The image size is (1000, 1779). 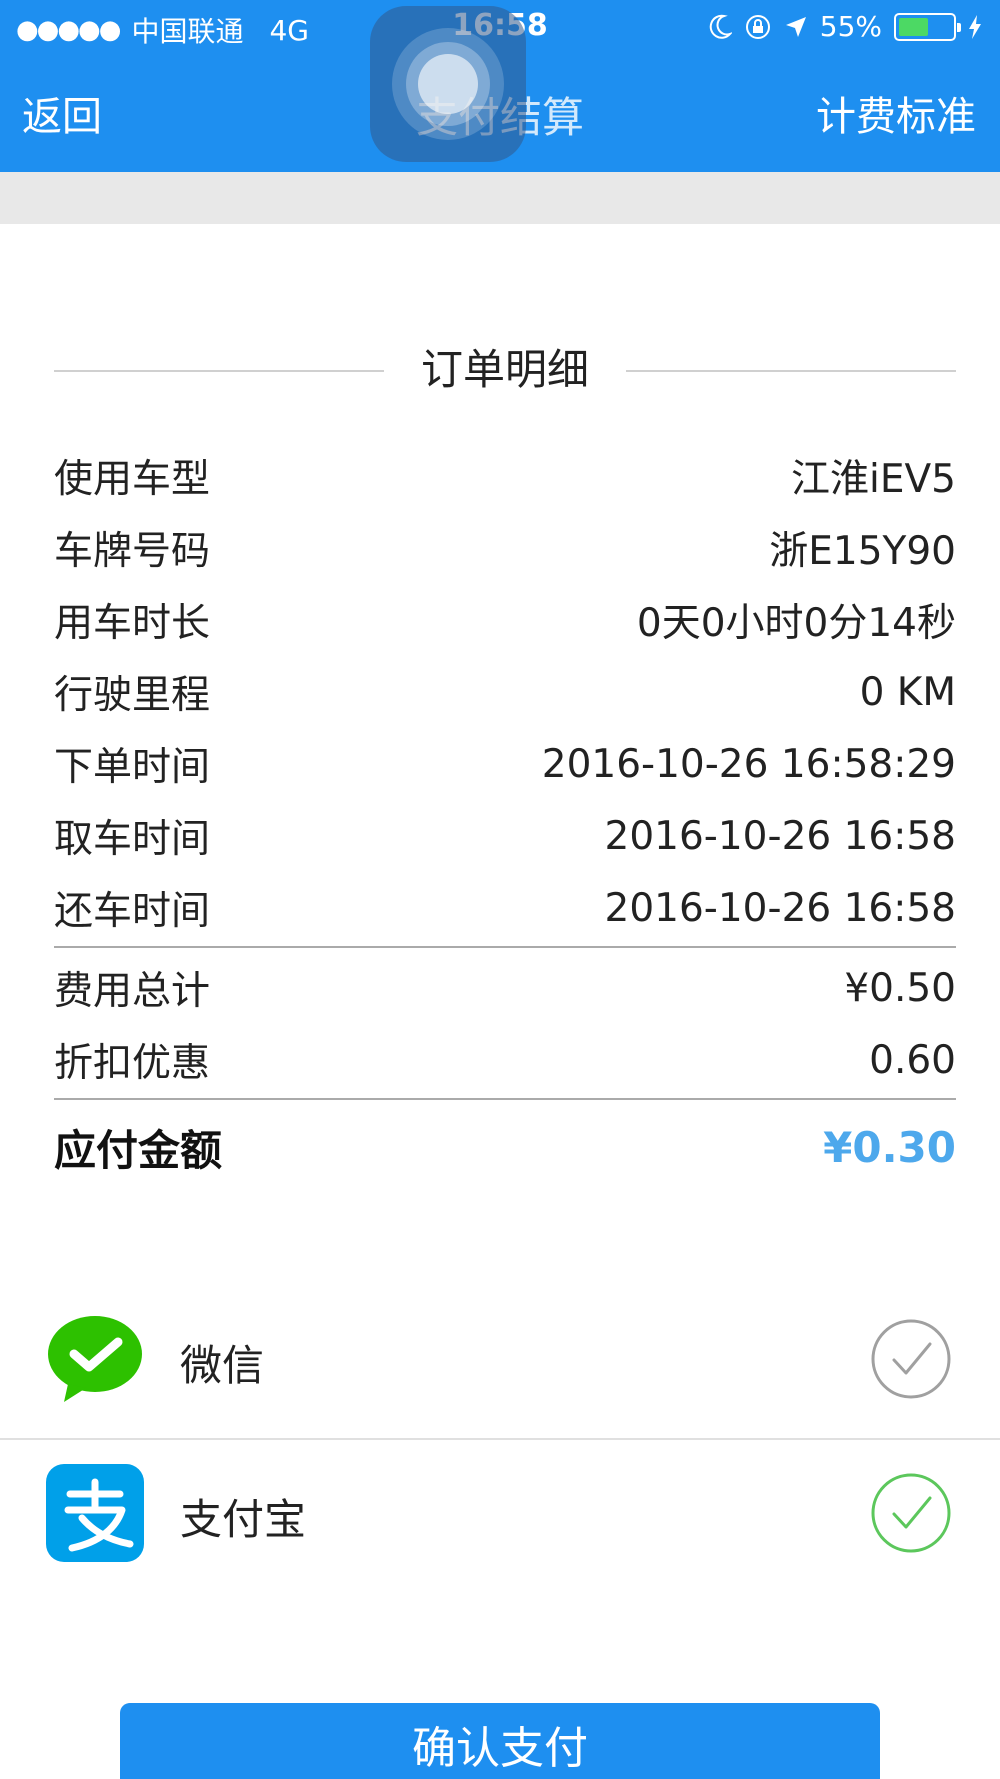 I want to click on payment-method-name: 支付宝, so click(x=243, y=1519).